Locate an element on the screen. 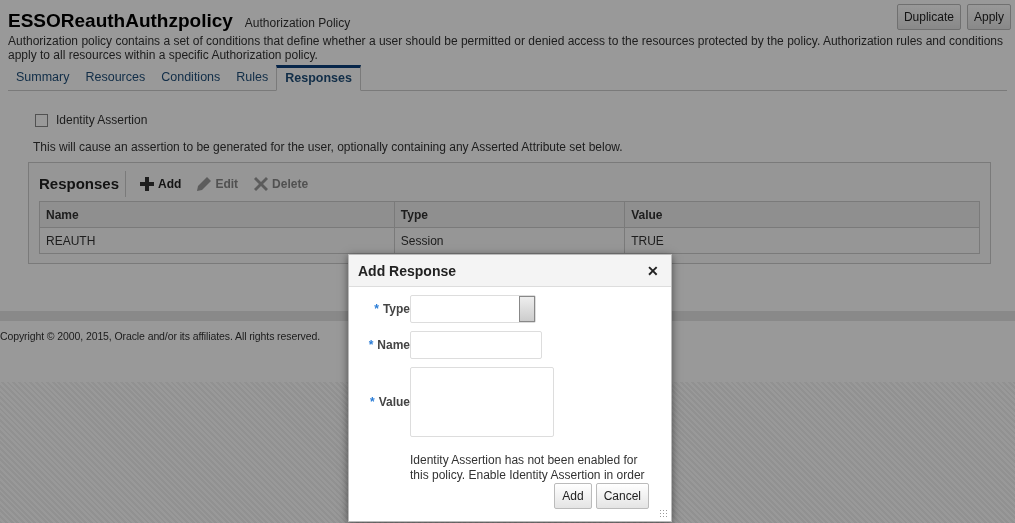  panel-title: Responses is located at coordinates (83, 184).